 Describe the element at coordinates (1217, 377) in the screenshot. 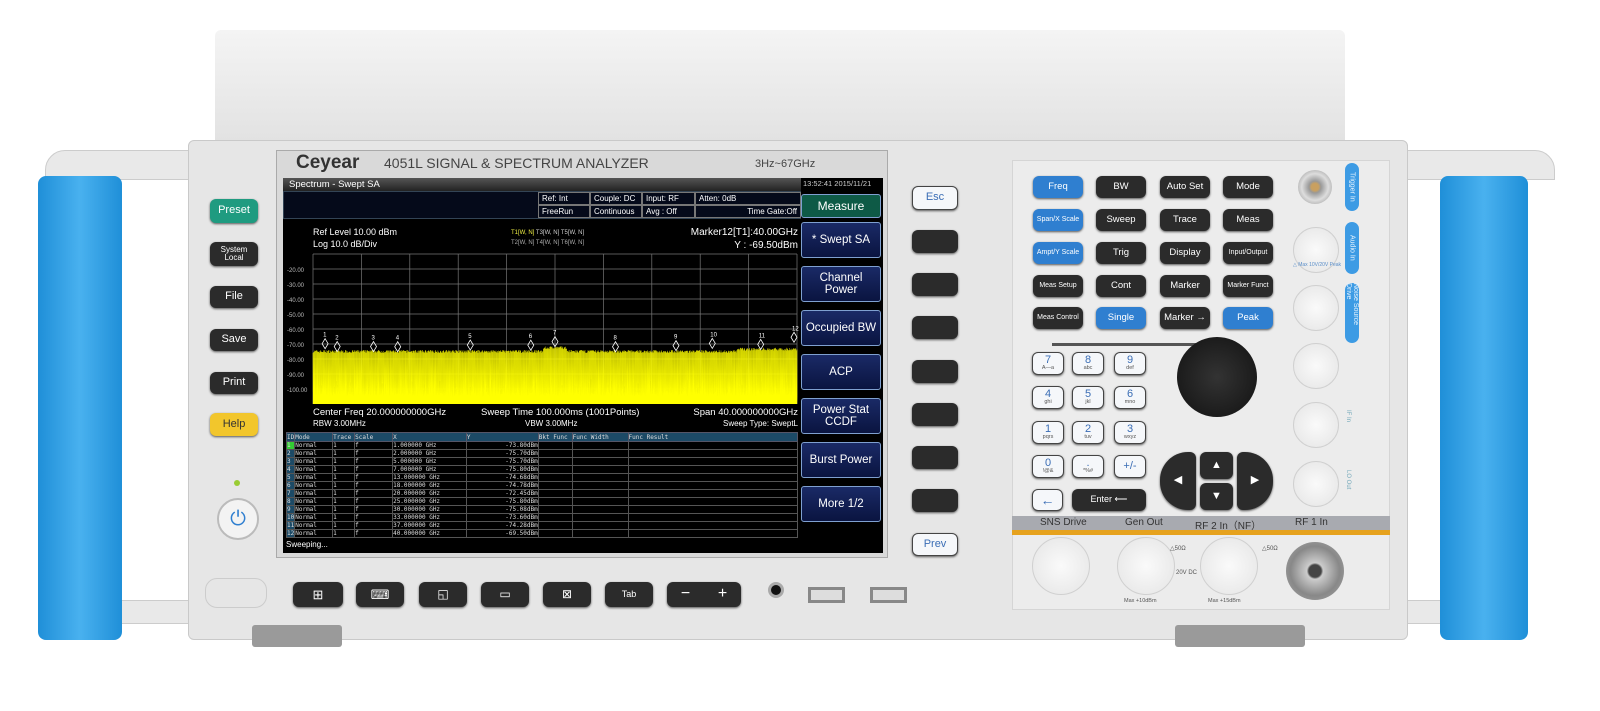

I see `rotary-knob` at that location.